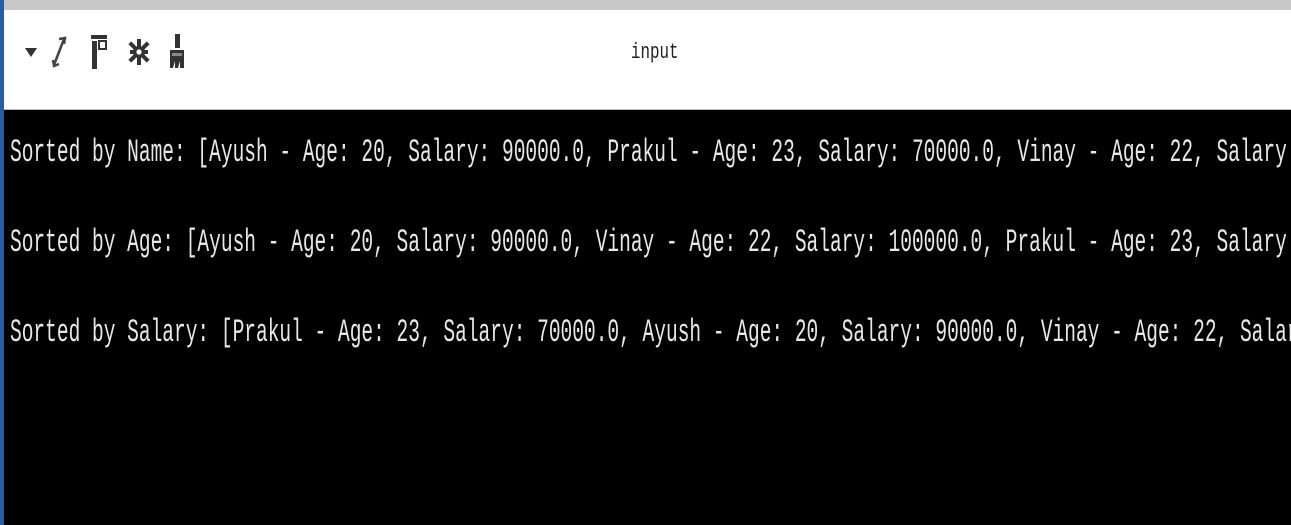  I want to click on chevron-down-icon, so click(31, 52).